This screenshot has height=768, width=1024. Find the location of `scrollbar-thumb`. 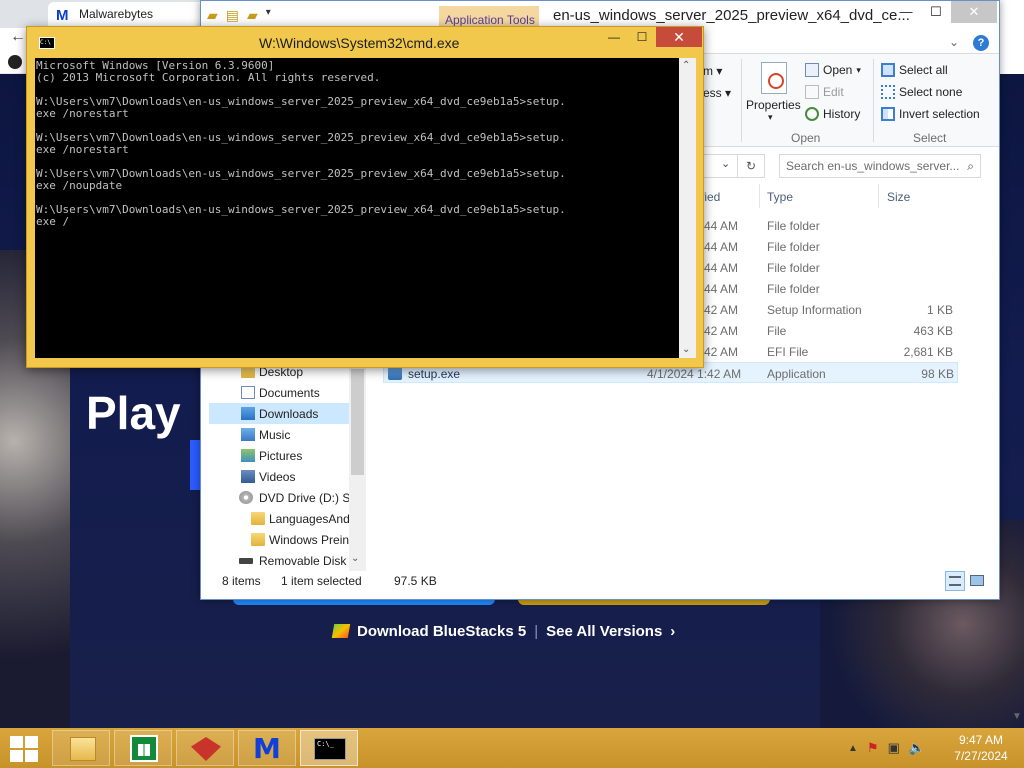

scrollbar-thumb is located at coordinates (357, 422).